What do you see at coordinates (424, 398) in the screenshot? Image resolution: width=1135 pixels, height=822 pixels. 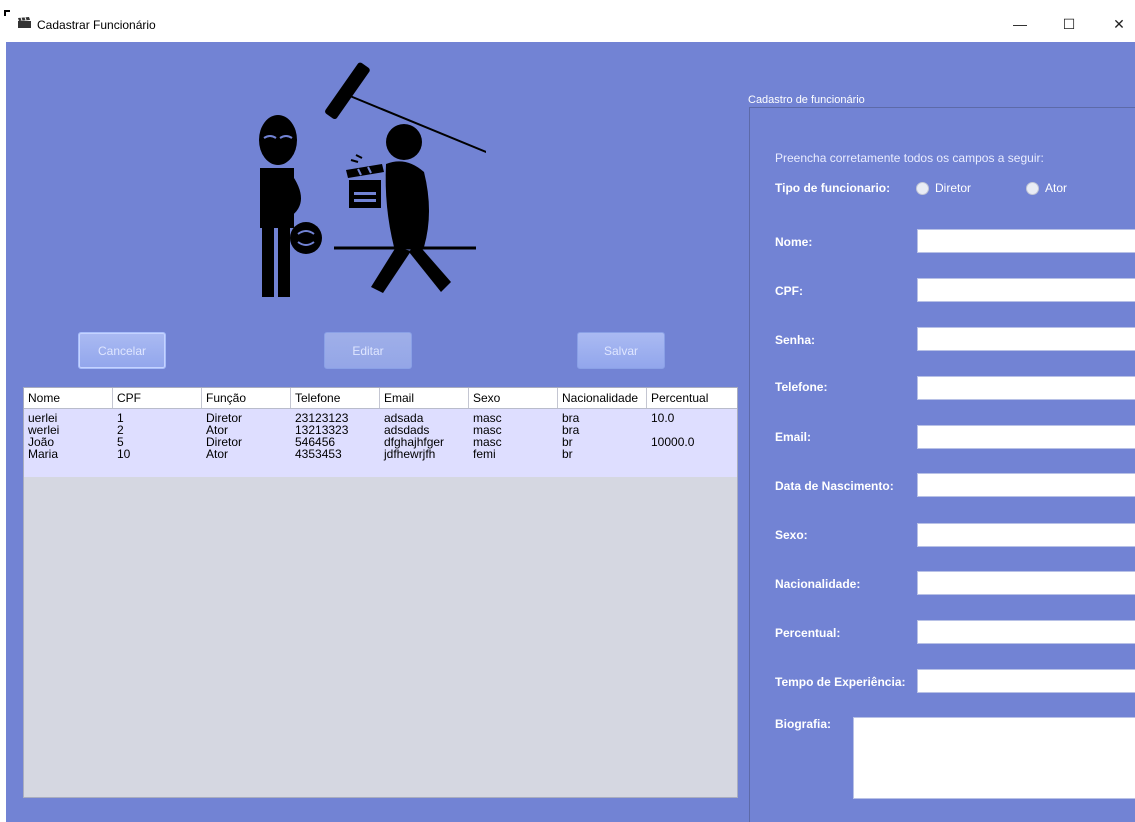 I see `column-header-email: Email` at bounding box center [424, 398].